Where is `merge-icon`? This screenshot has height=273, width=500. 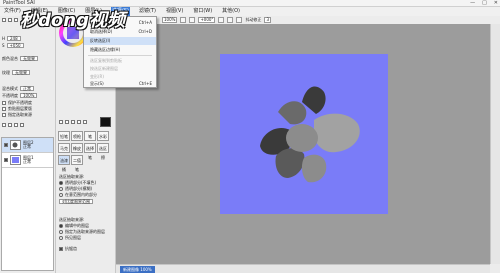 merge-icon is located at coordinates (16, 125).